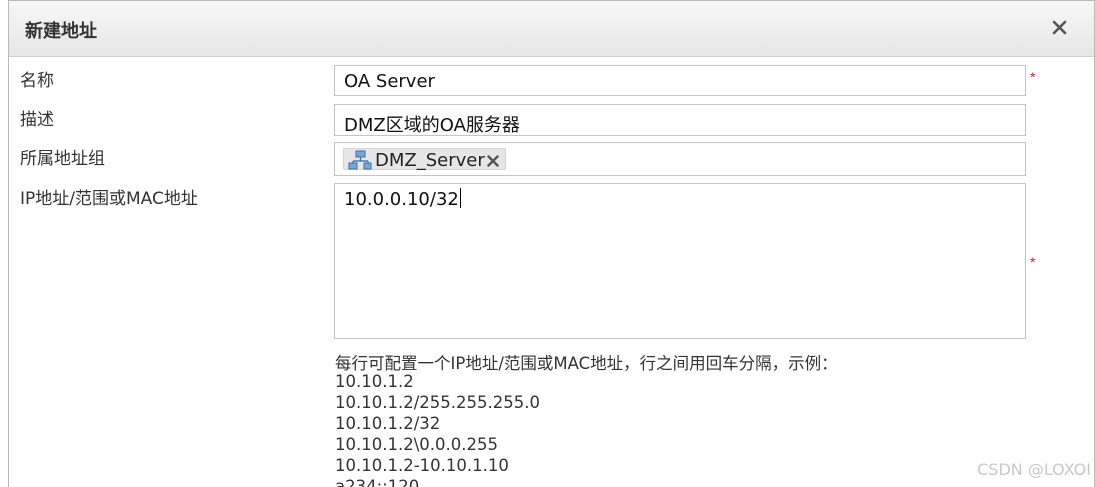 This screenshot has width=1095, height=487. I want to click on description-label: 描述, so click(37, 120).